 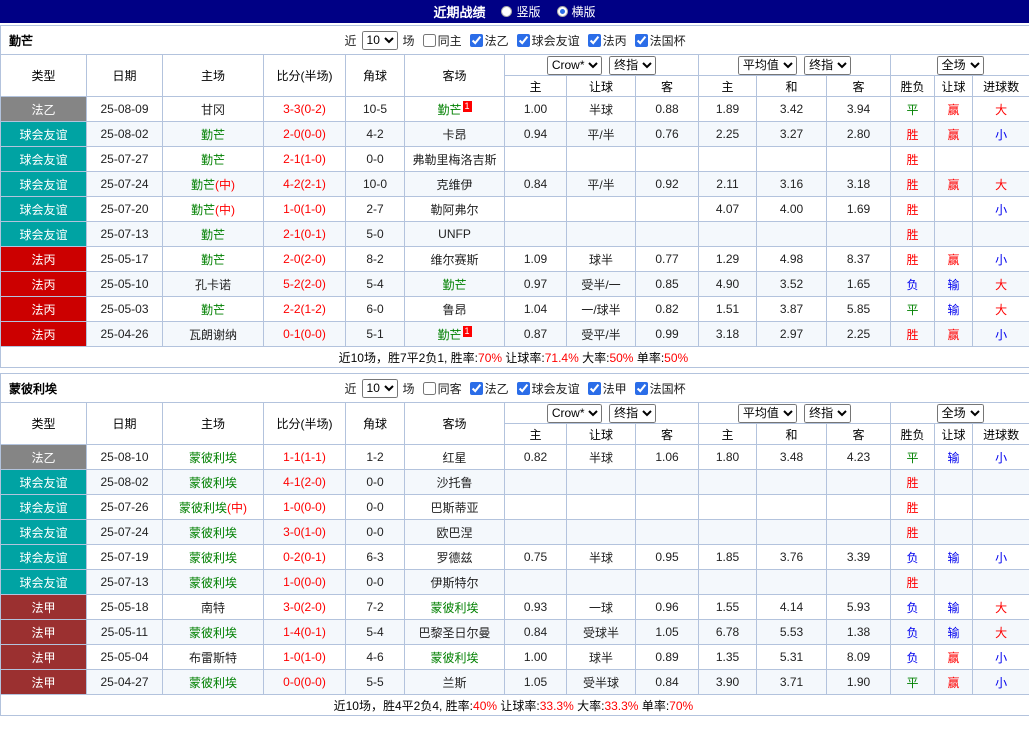 I want to click on layout-option-horizontal: 横版, so click(x=576, y=11).